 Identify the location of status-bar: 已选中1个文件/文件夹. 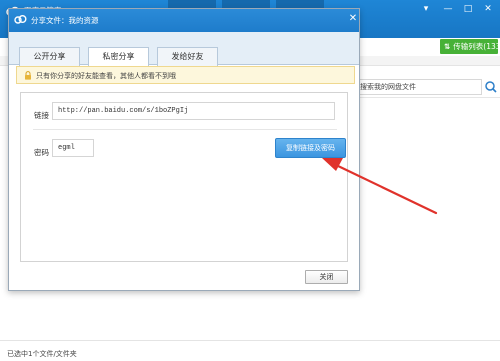
(250, 350).